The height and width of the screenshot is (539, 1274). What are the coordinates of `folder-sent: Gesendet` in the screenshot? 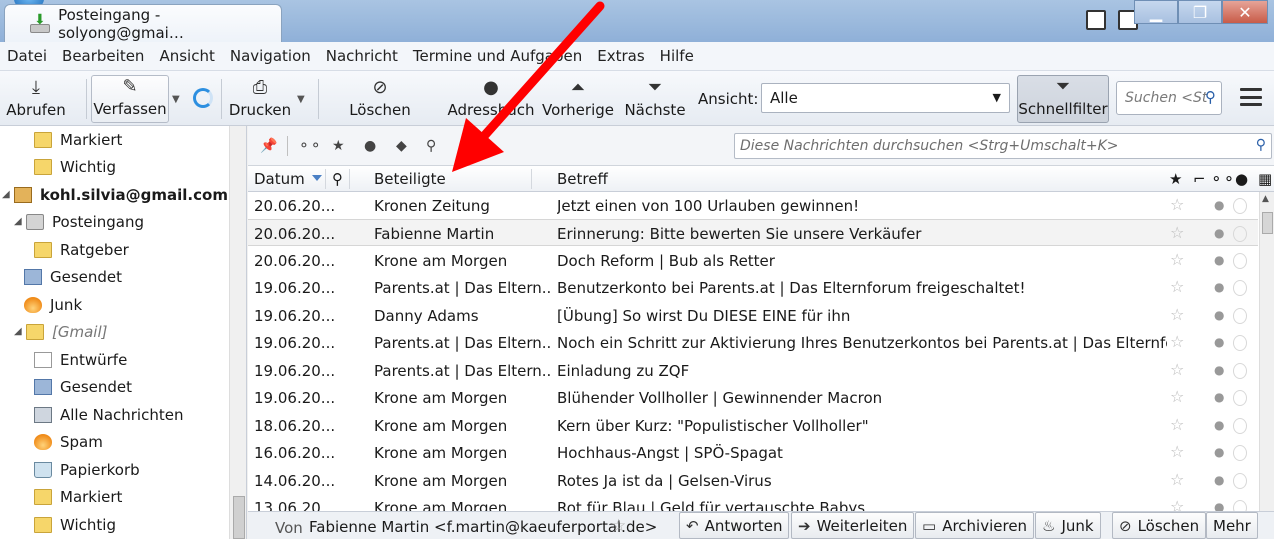 It's located at (73, 276).